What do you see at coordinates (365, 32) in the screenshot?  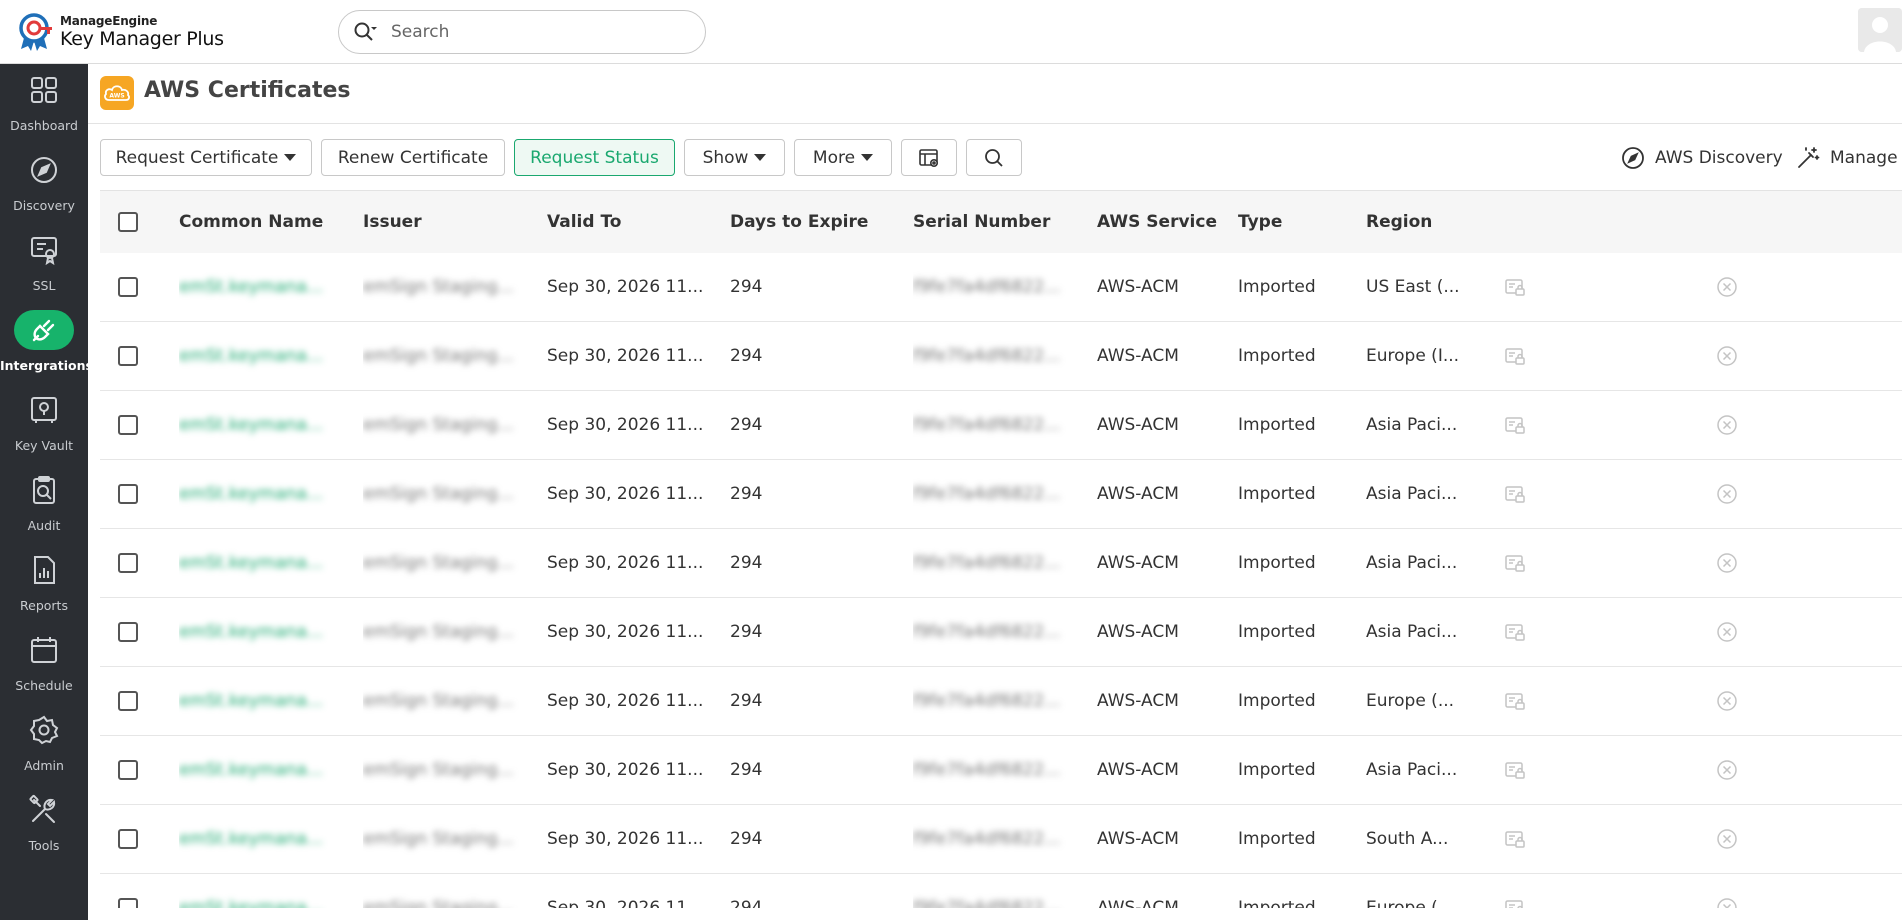 I see `search-icon` at bounding box center [365, 32].